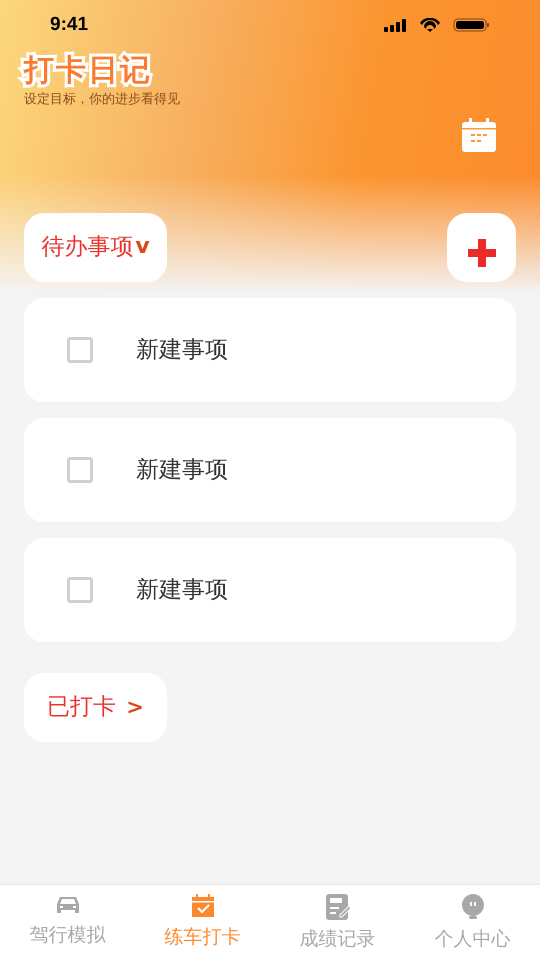 Image resolution: width=540 pixels, height=960 pixels. I want to click on status-indicators-icon, so click(437, 25).